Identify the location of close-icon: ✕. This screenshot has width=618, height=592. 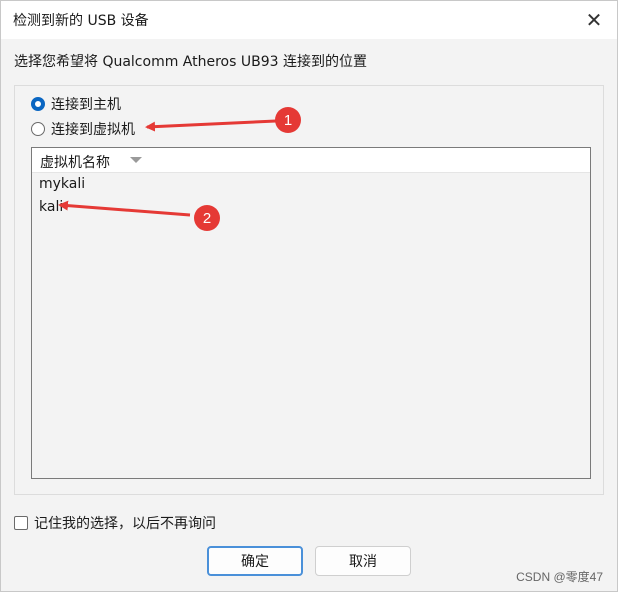
(594, 20).